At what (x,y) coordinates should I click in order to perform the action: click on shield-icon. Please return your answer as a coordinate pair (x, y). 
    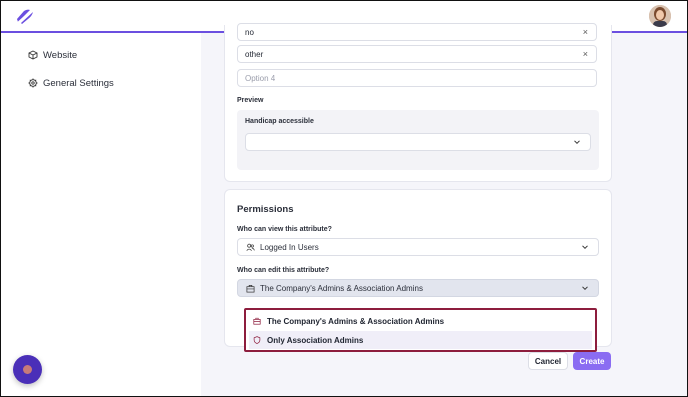
    Looking at the image, I should click on (257, 340).